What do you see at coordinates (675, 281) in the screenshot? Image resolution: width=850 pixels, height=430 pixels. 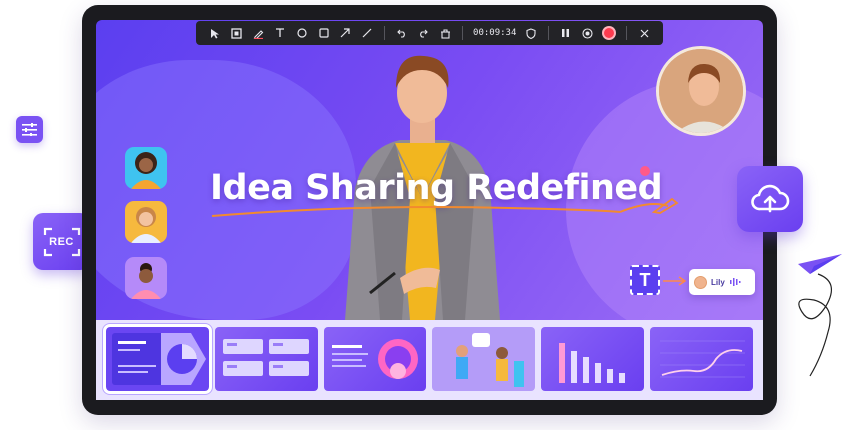 I see `connector-arrow-icon` at bounding box center [675, 281].